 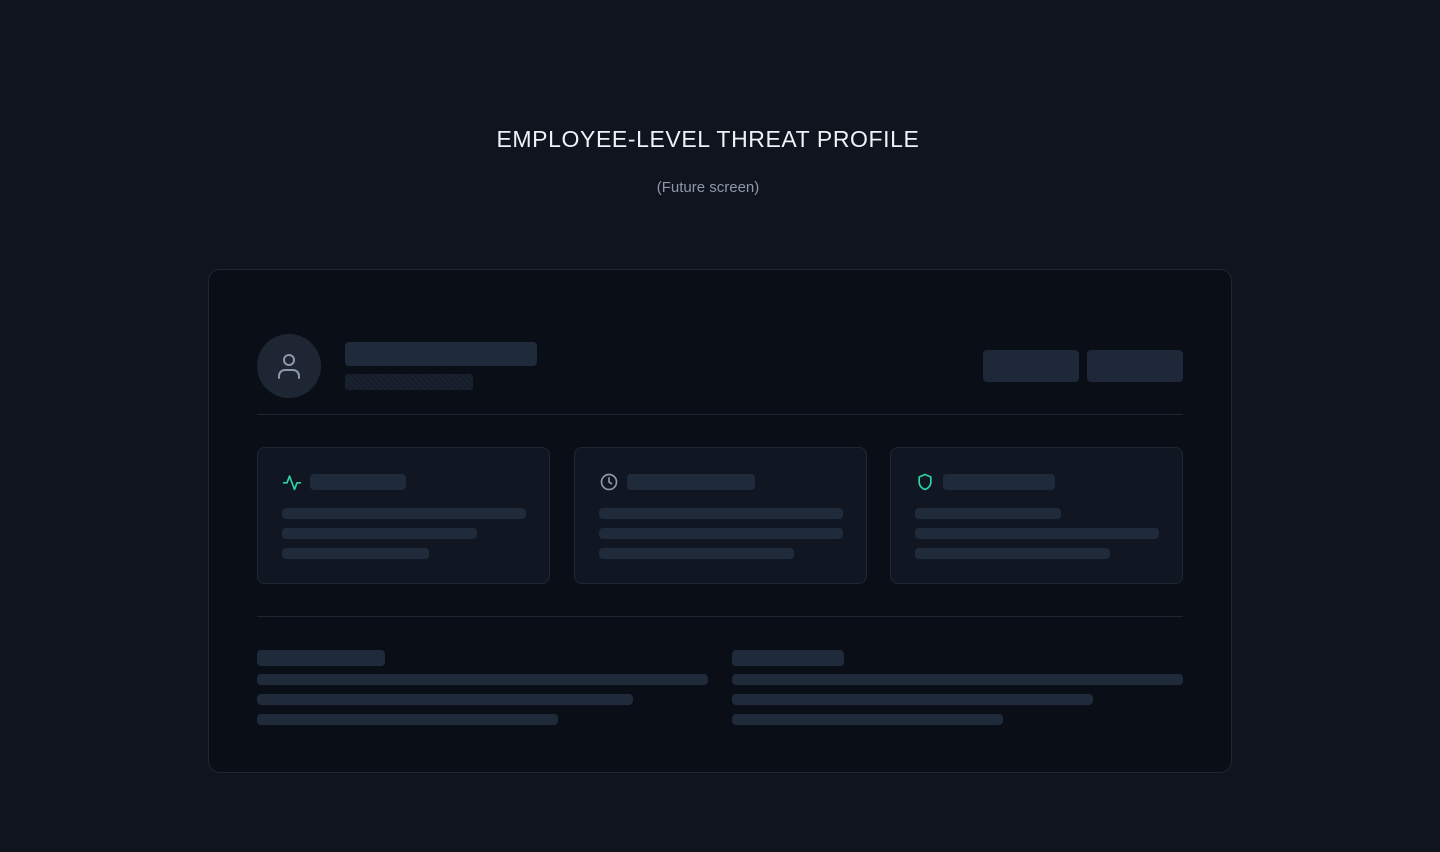 I want to click on activity-card, so click(x=403, y=515).